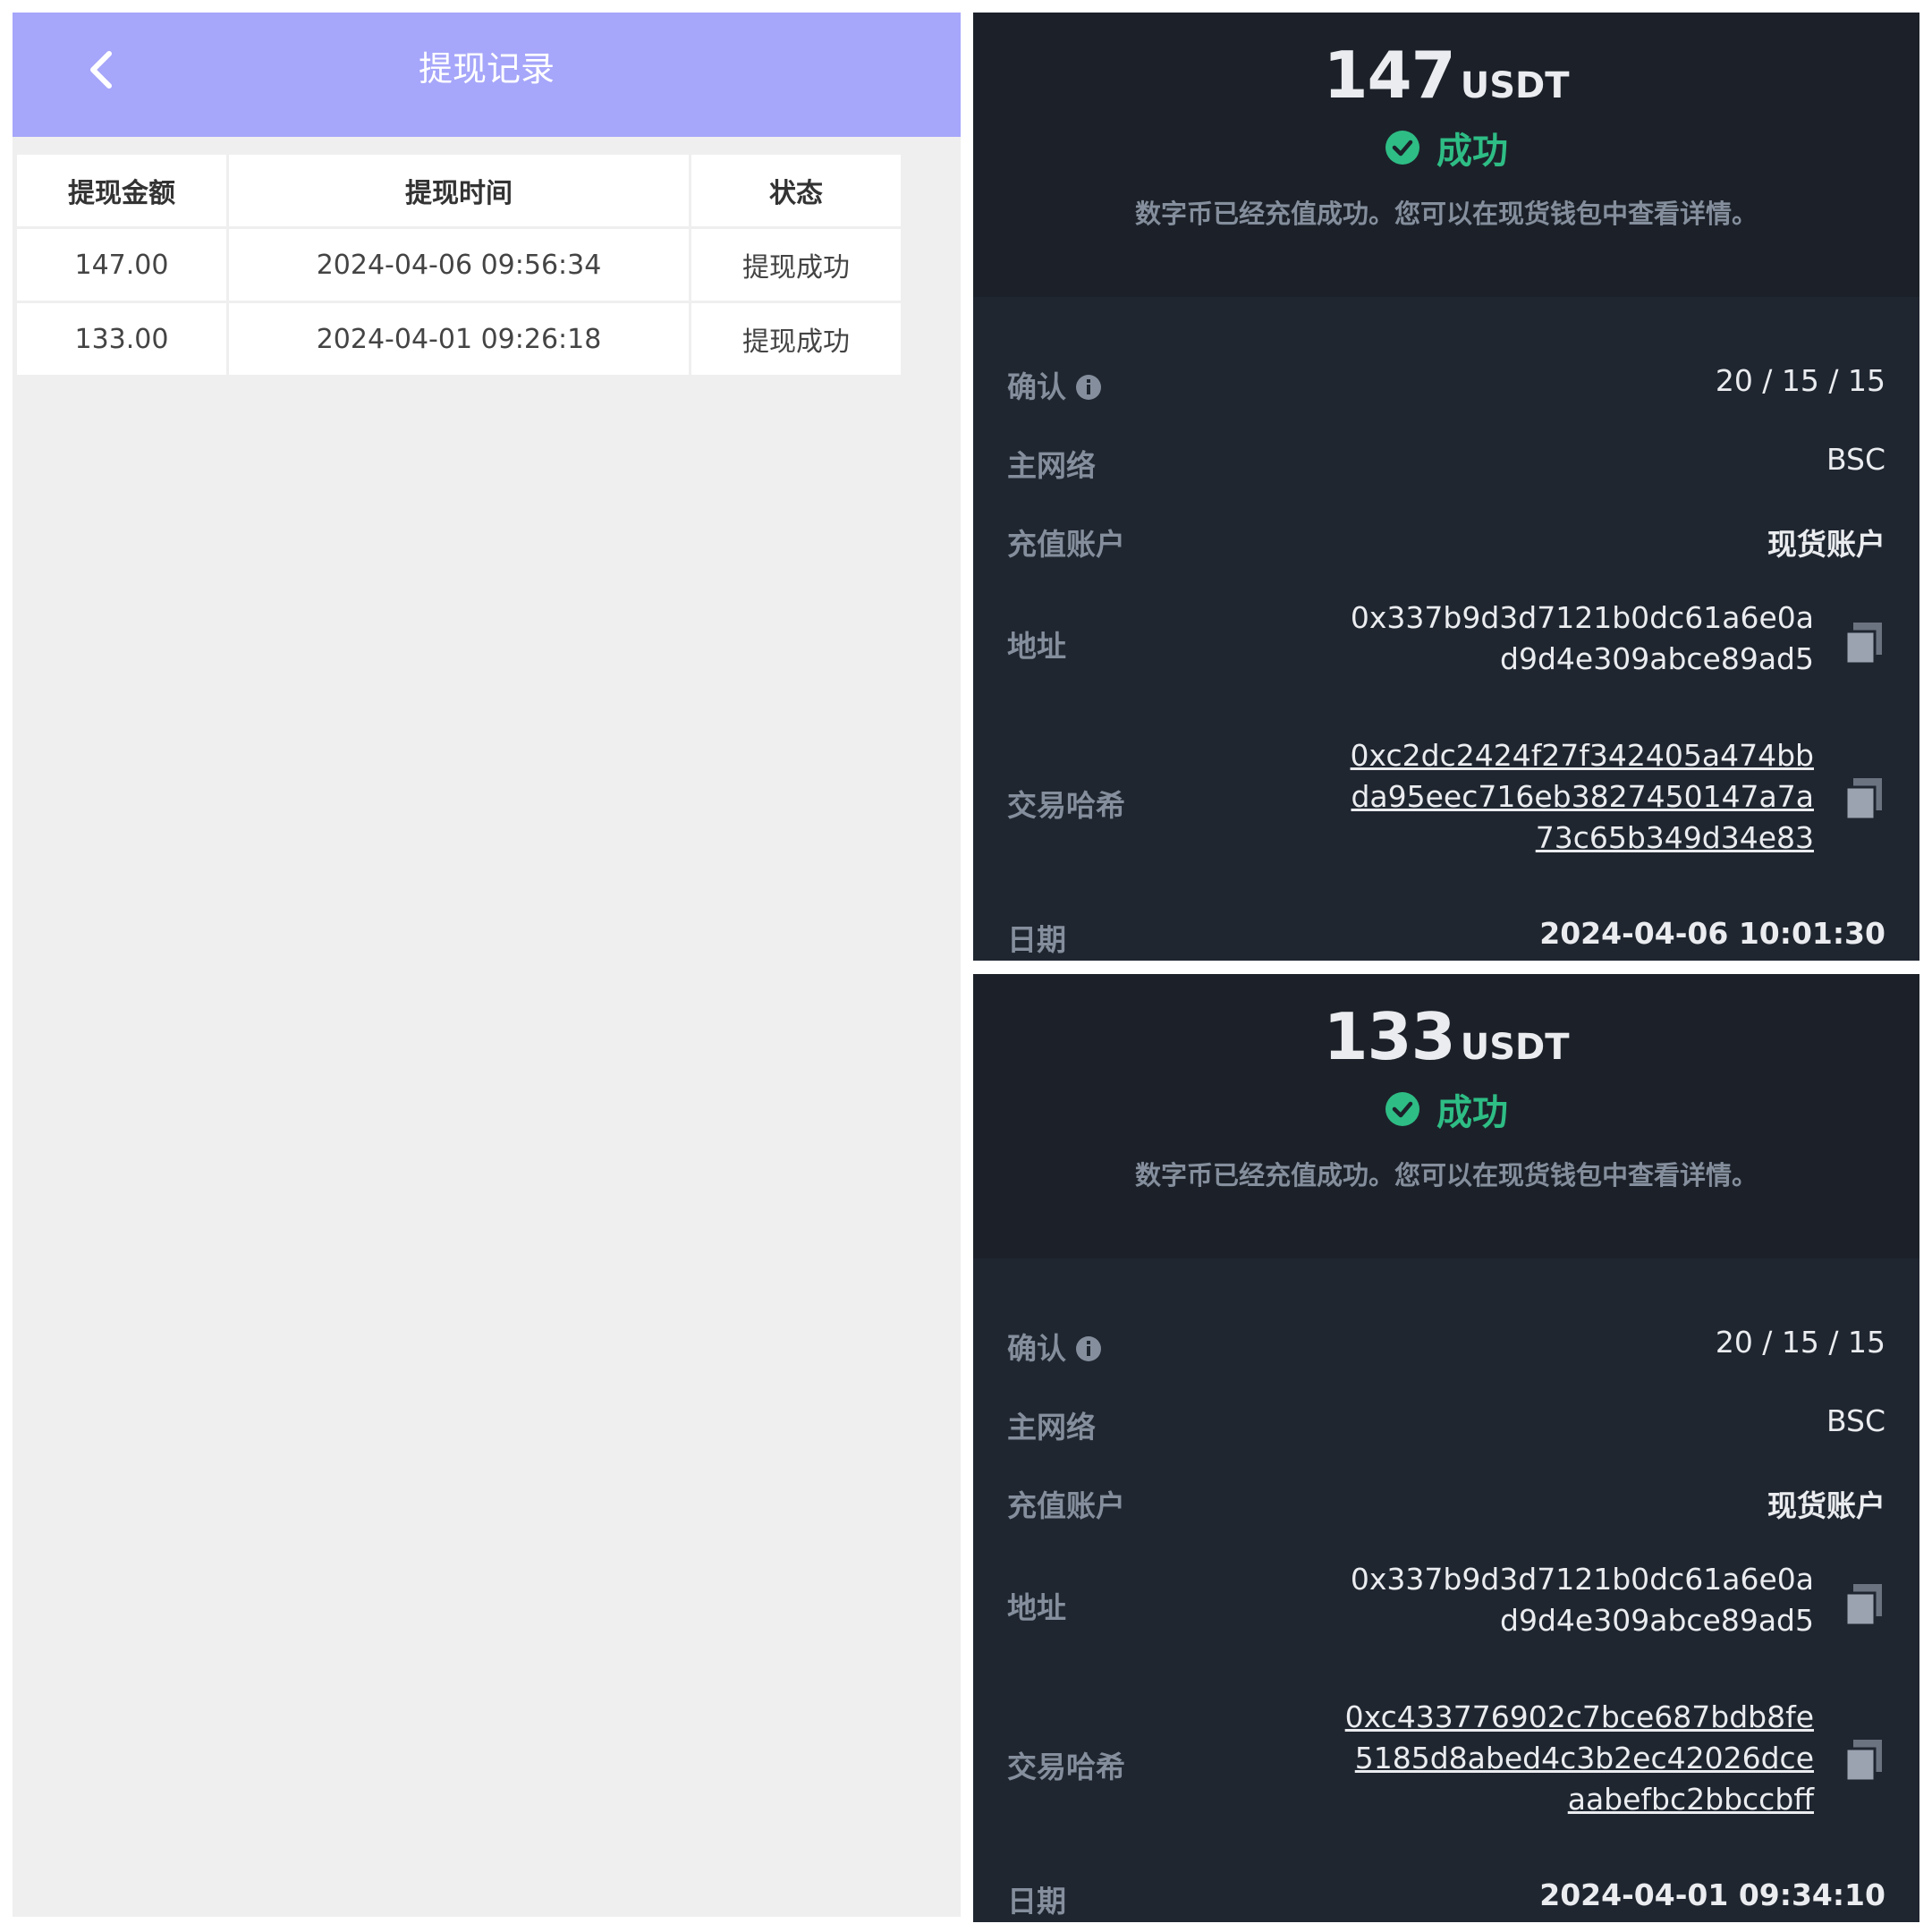  What do you see at coordinates (796, 190) in the screenshot?
I see `column-header-status: 状态` at bounding box center [796, 190].